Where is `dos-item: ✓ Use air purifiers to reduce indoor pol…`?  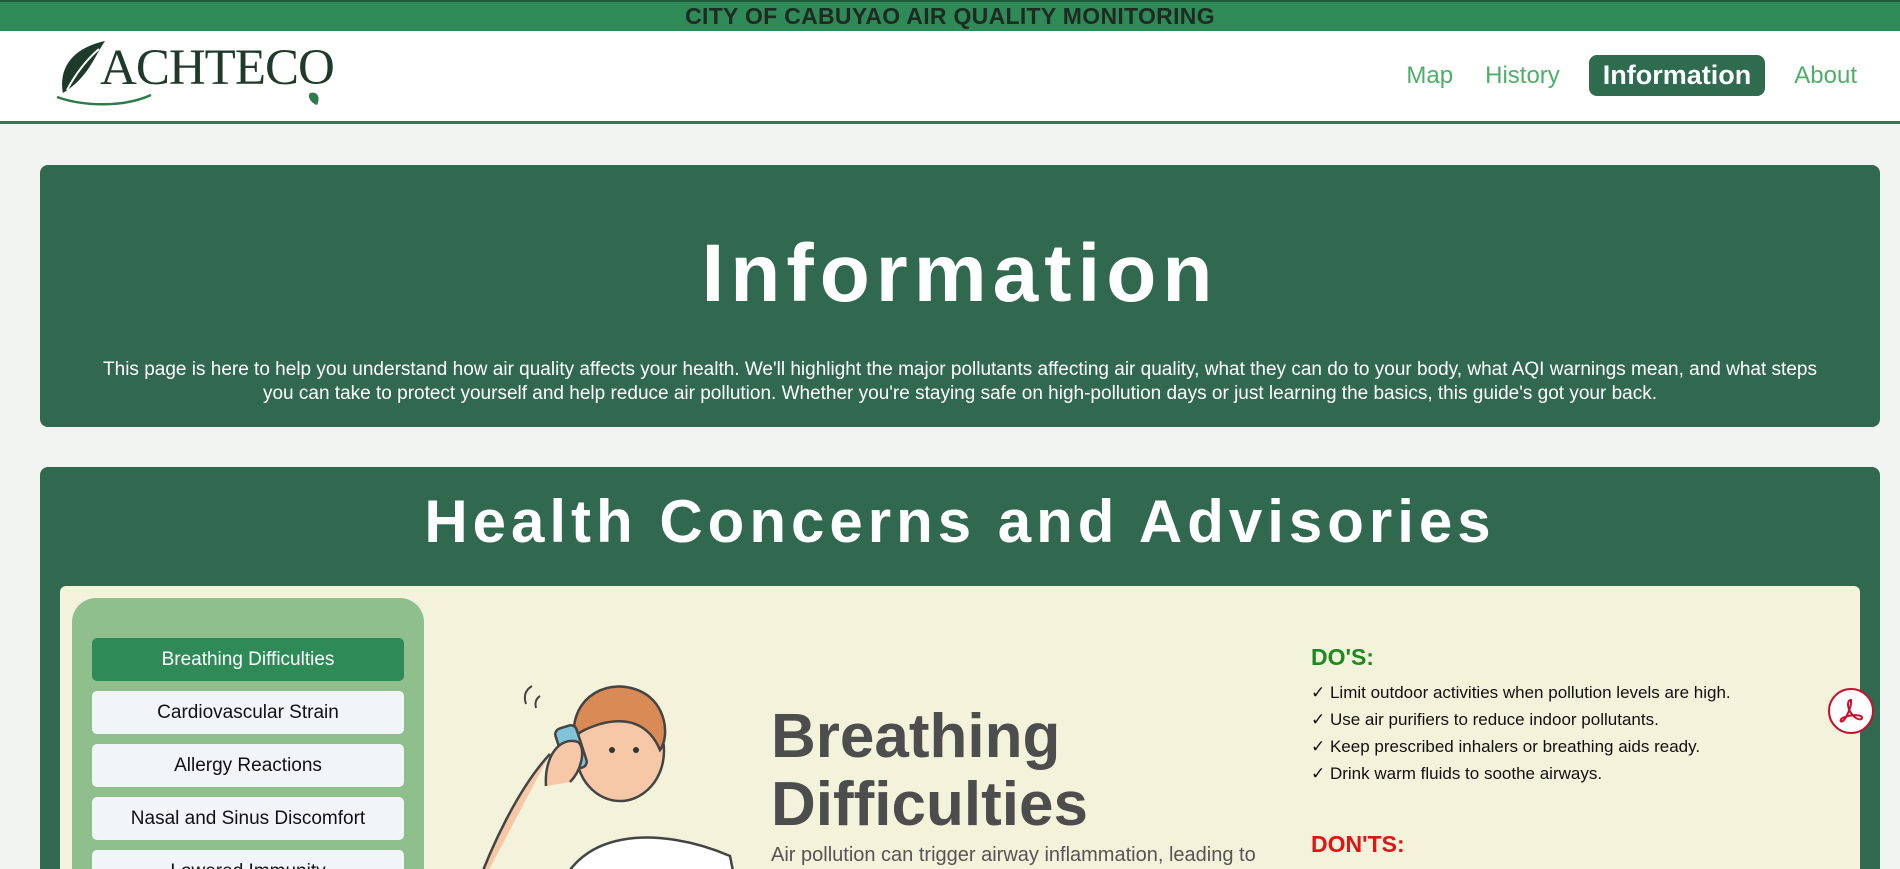 dos-item: ✓ Use air purifiers to reduce indoor pol… is located at coordinates (1485, 719).